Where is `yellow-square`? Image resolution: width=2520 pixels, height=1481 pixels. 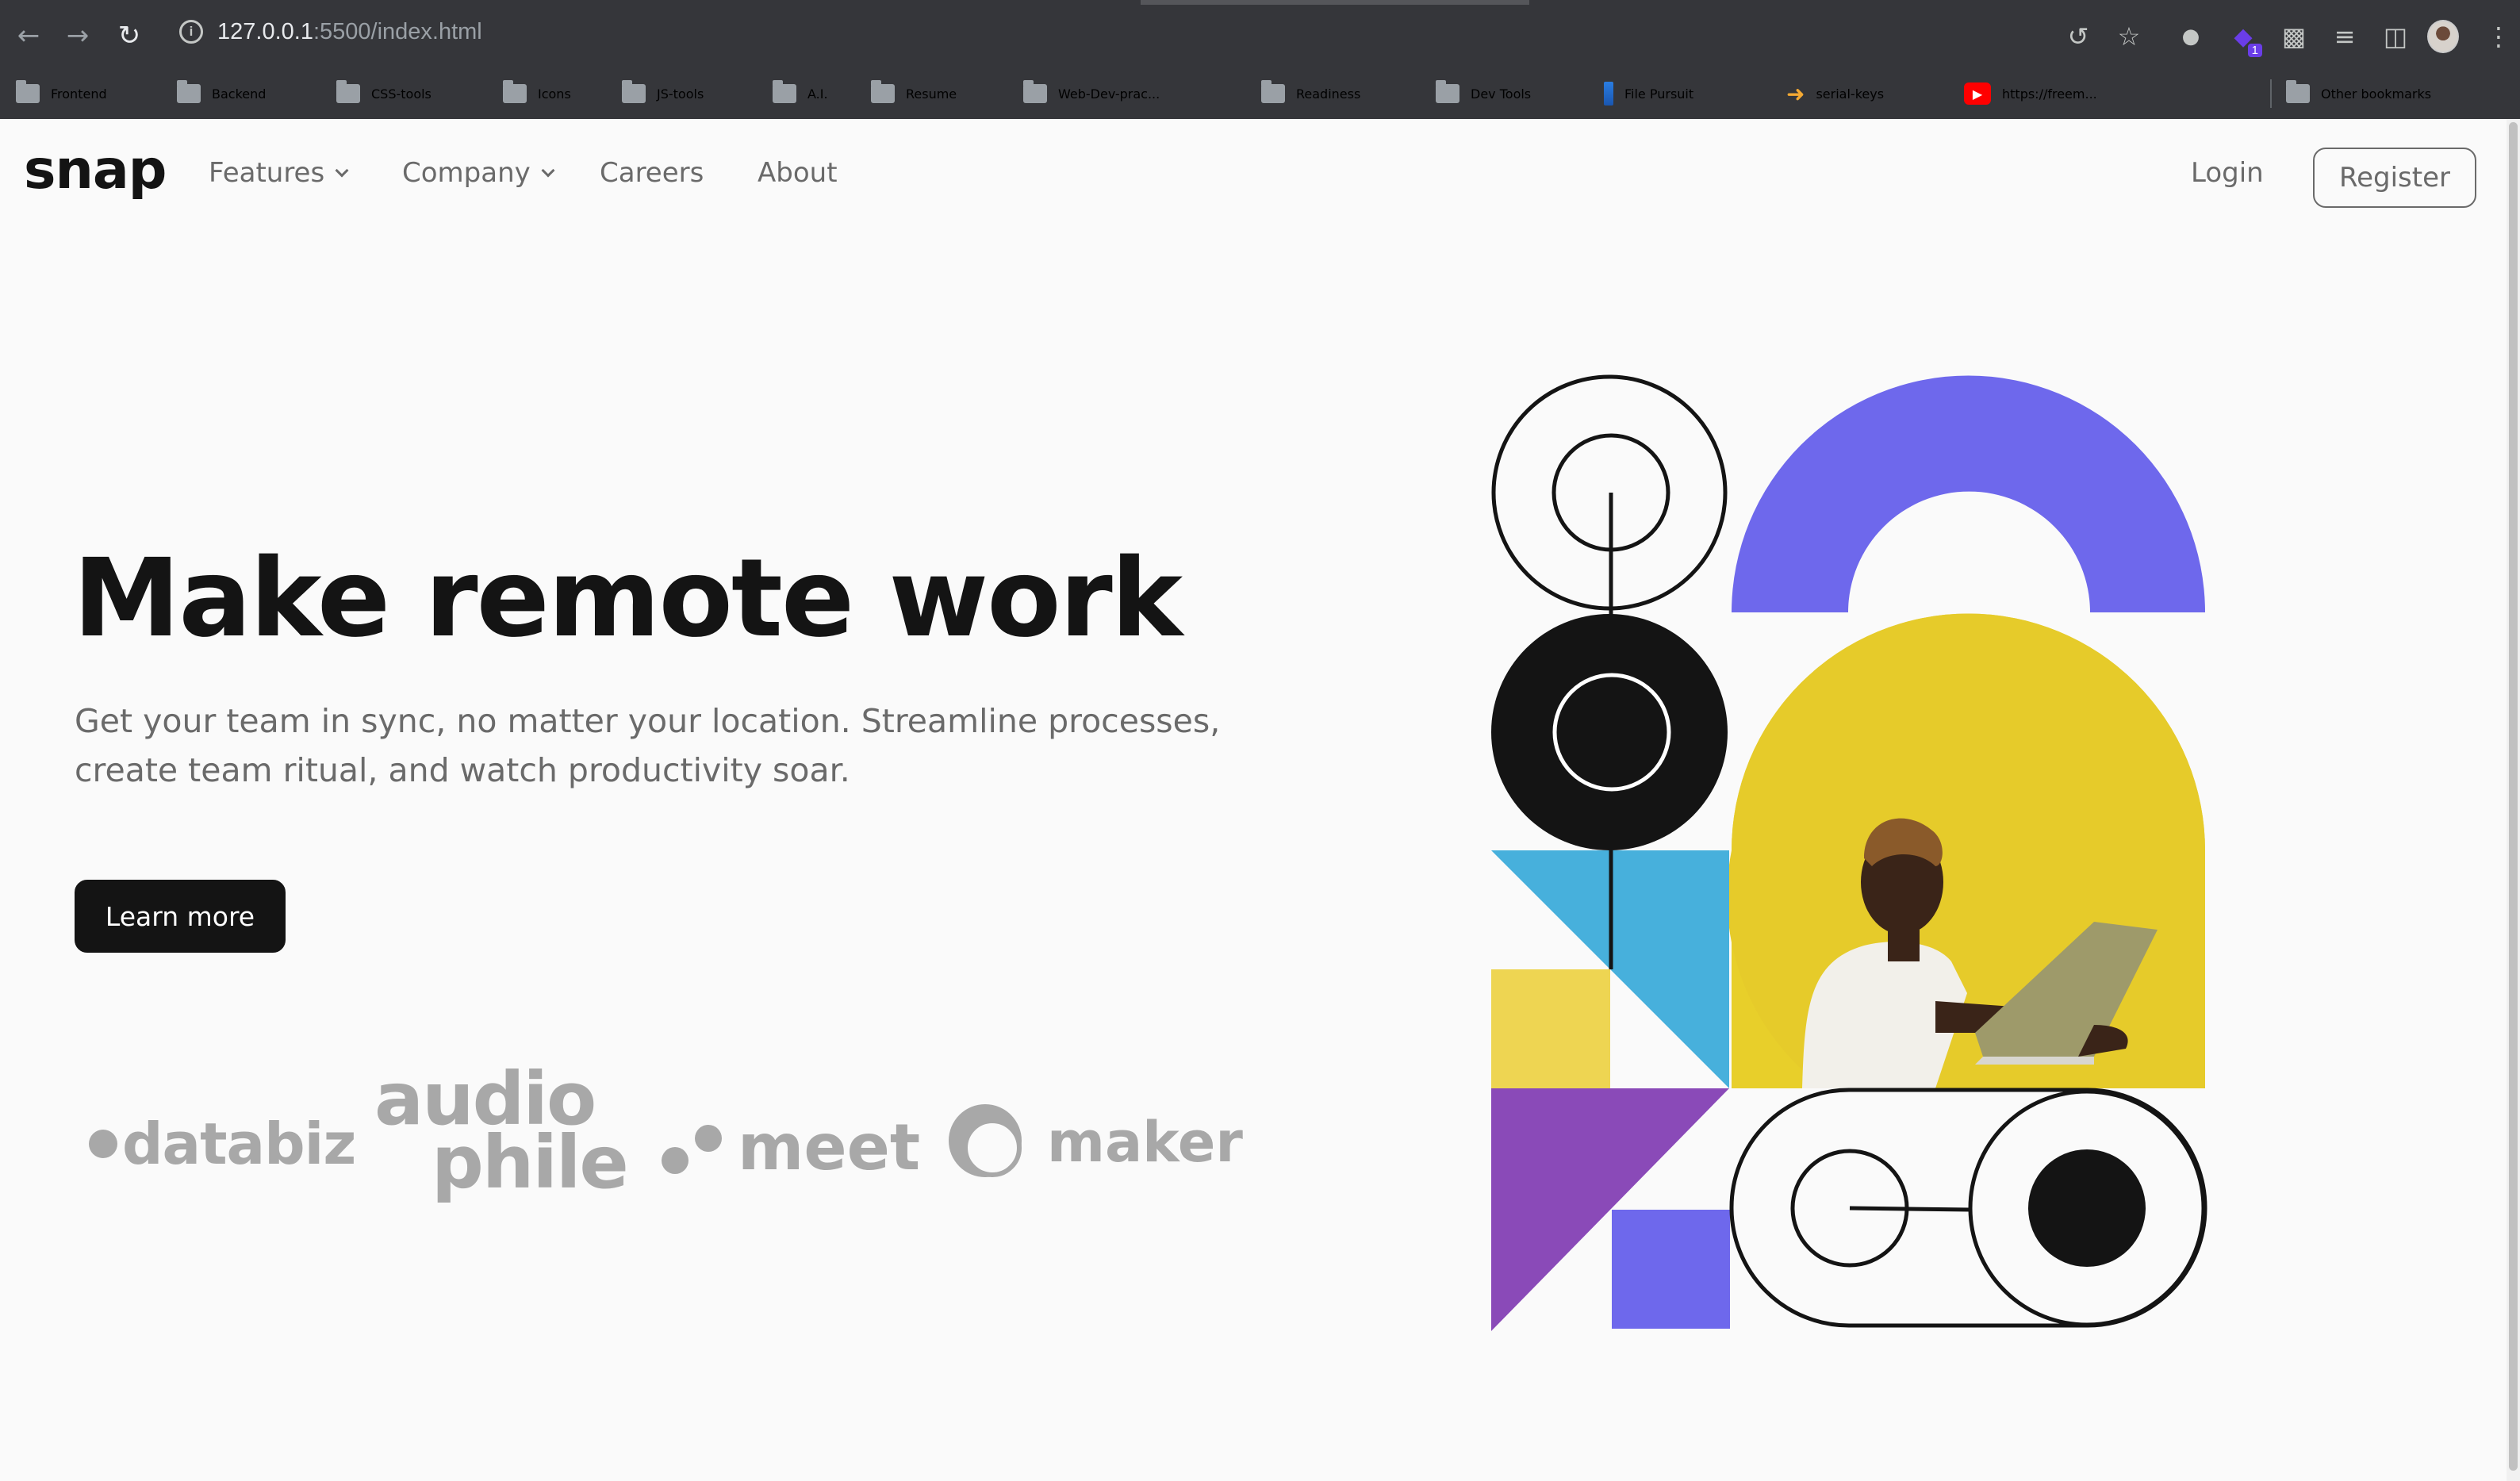 yellow-square is located at coordinates (1550, 1028).